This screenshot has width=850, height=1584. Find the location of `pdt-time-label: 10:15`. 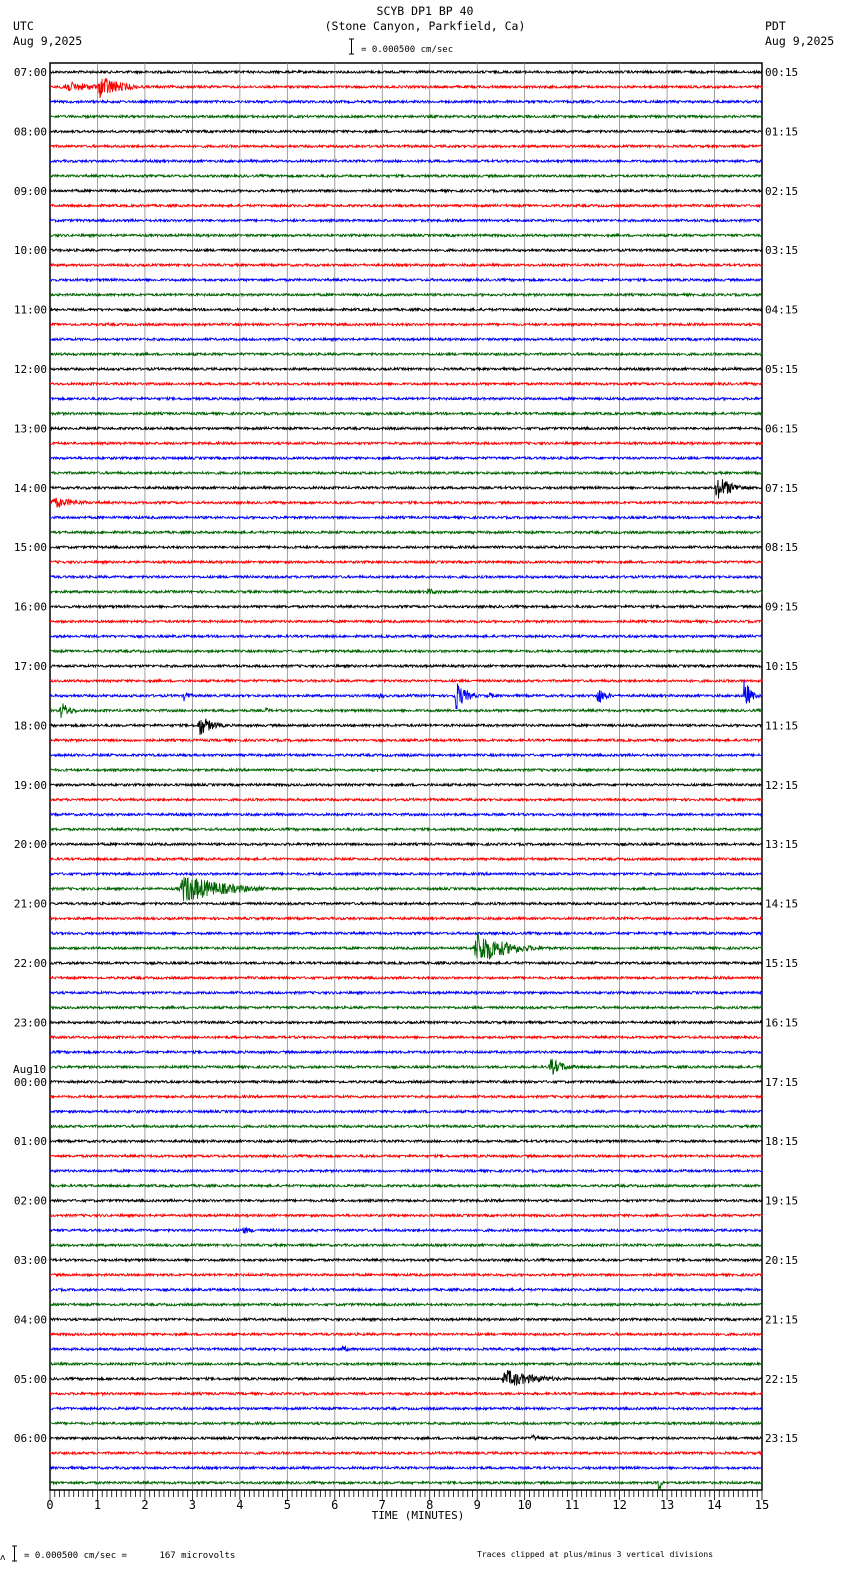

pdt-time-label: 10:15 is located at coordinates (781, 666).